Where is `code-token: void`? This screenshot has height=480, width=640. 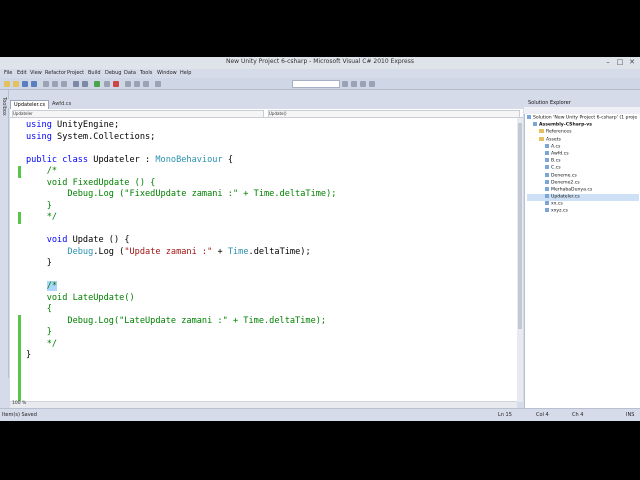
code-token: void is located at coordinates (57, 240).